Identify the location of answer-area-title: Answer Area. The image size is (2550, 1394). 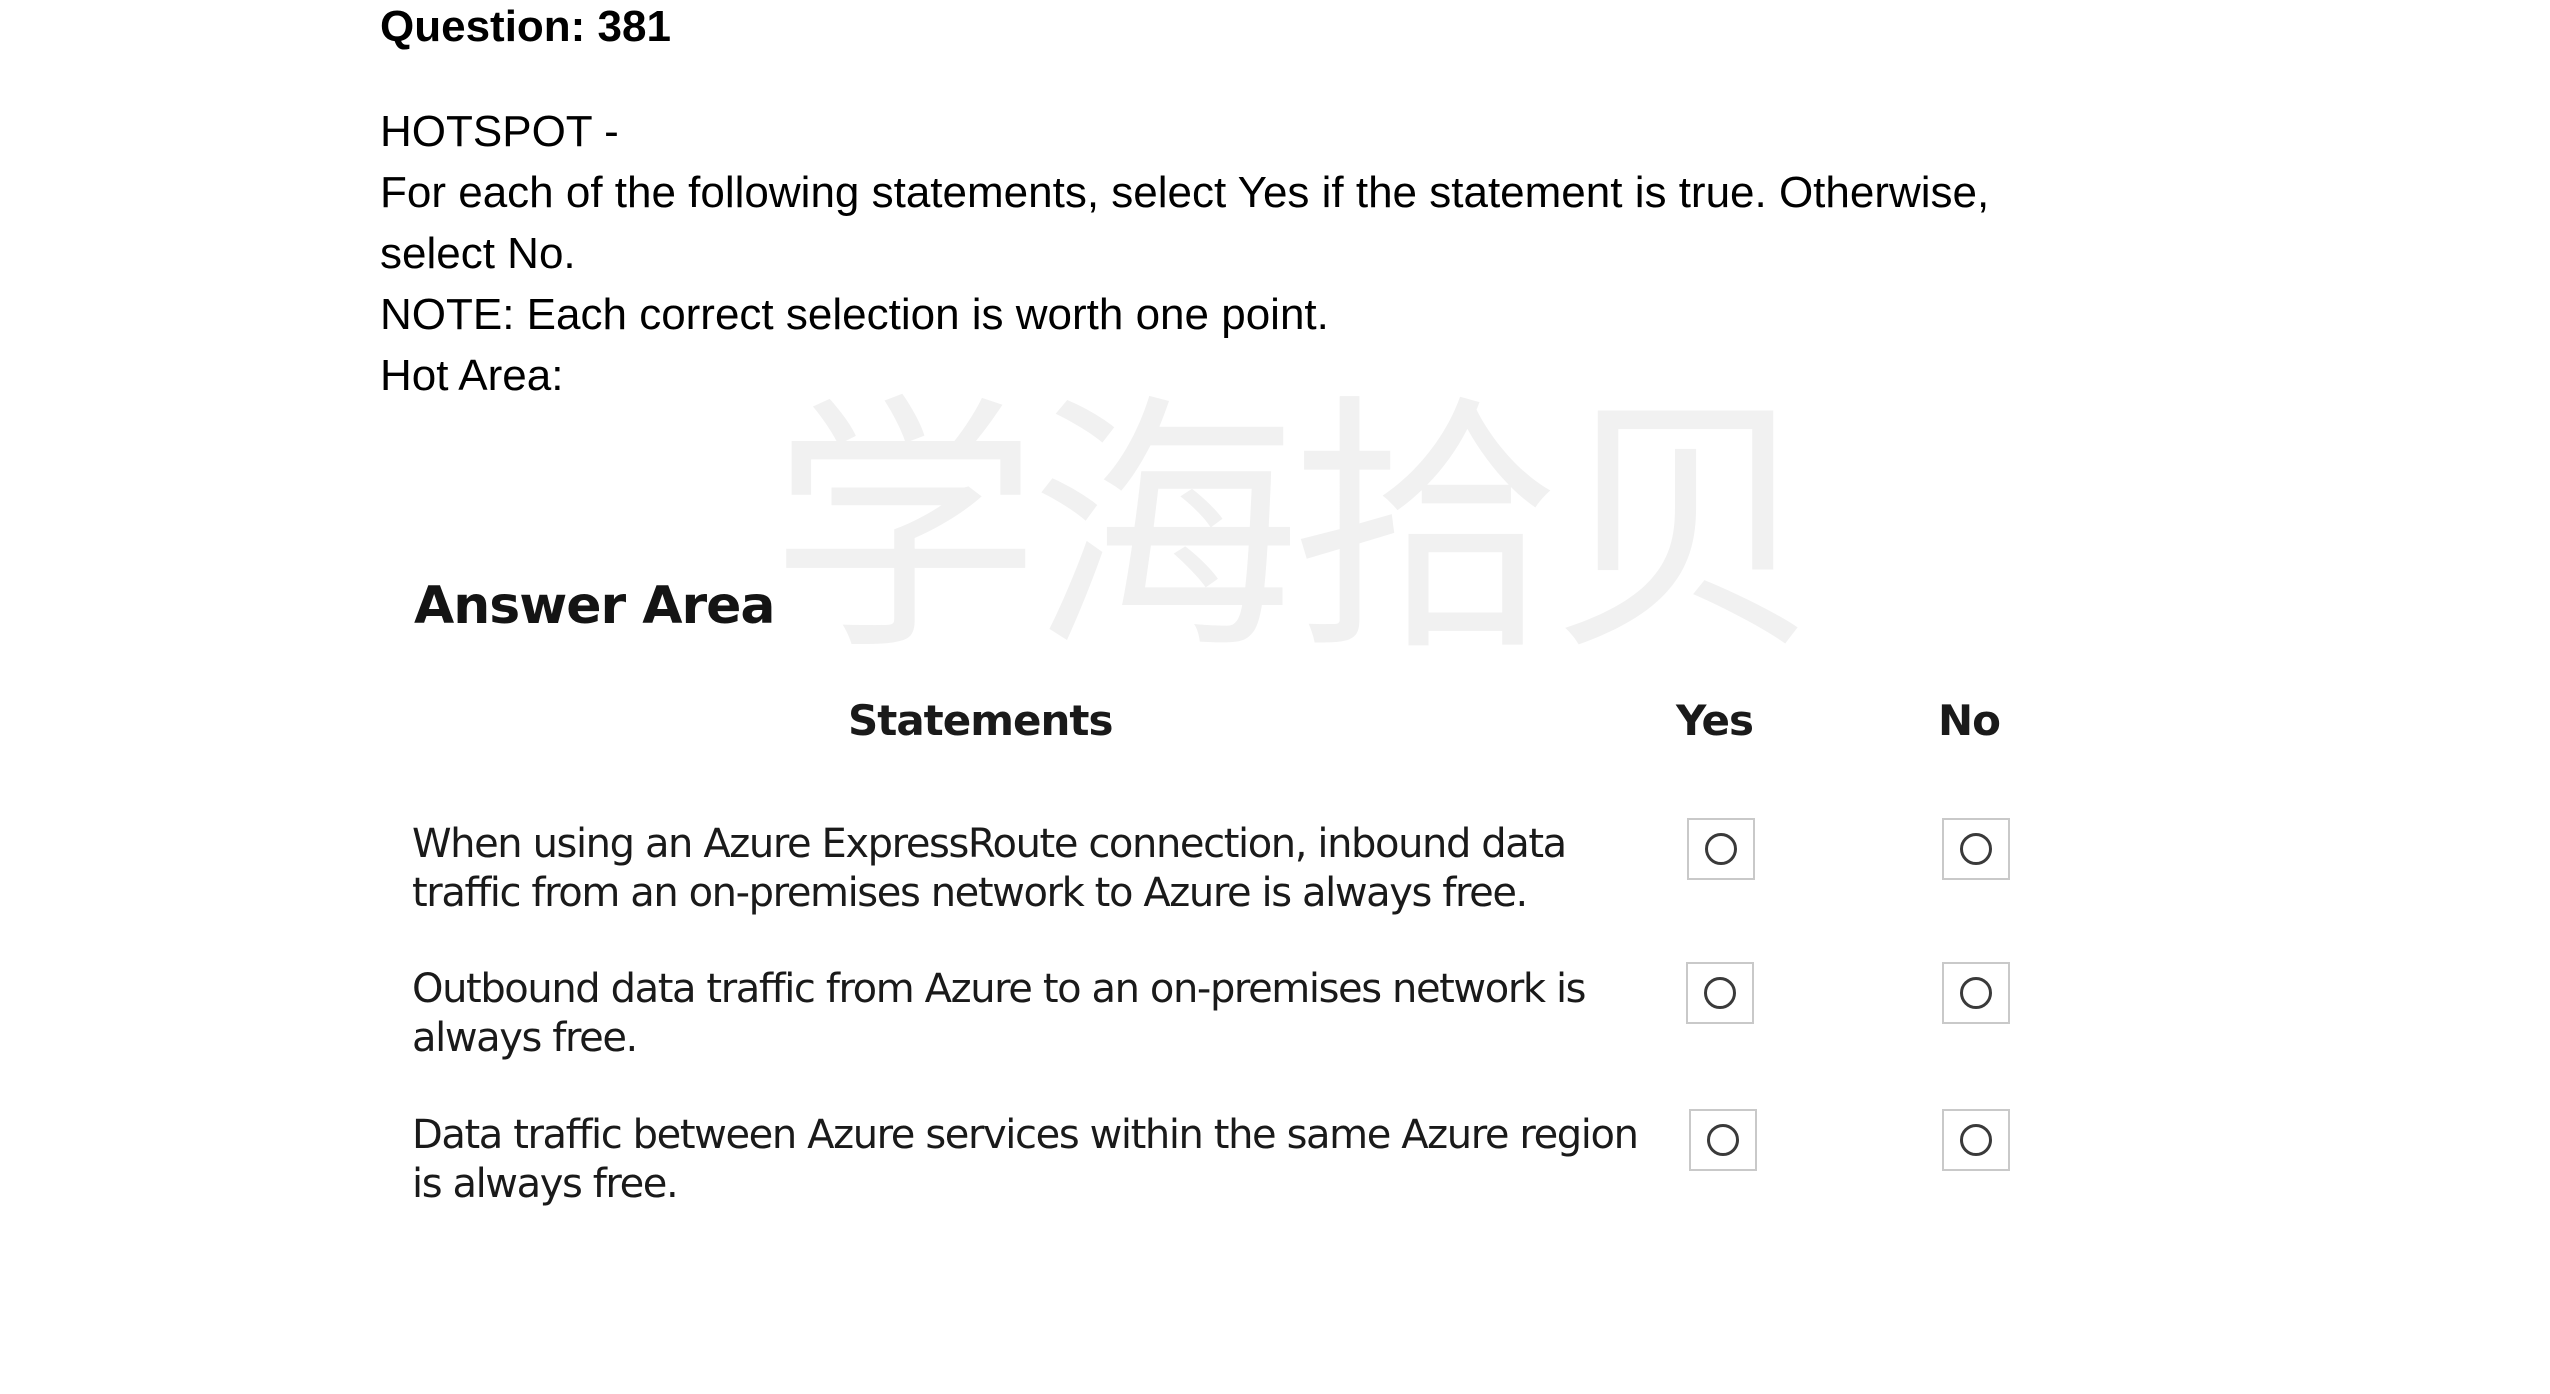
(595, 606).